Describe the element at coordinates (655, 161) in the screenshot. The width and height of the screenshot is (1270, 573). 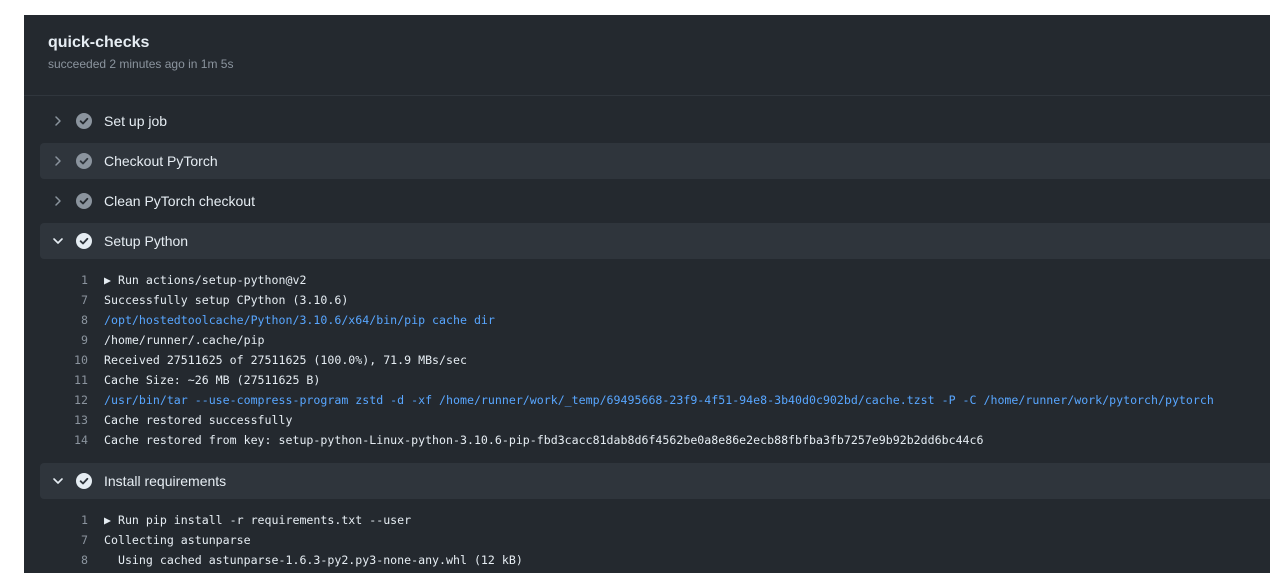
I see `step-checkout-pytorch: Checkout PyTorch` at that location.